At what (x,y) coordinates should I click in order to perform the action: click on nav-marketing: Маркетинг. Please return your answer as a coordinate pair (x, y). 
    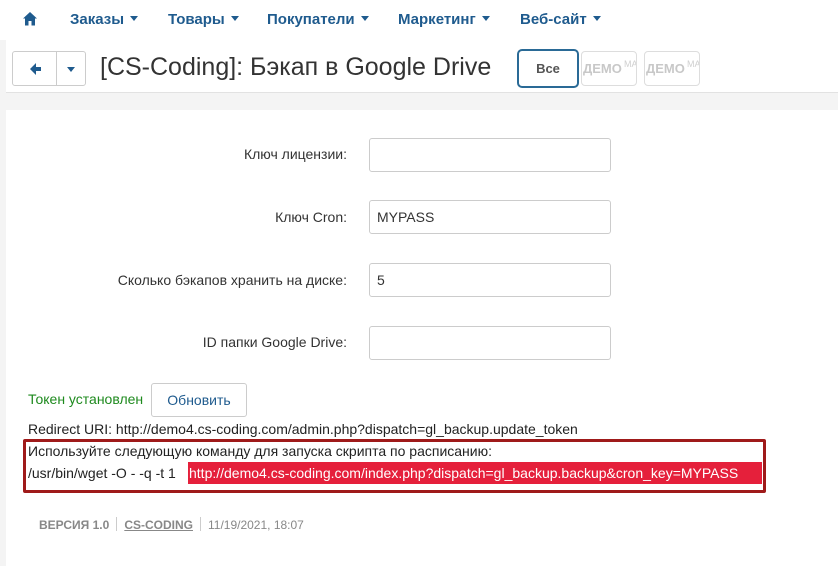
    Looking at the image, I should click on (444, 19).